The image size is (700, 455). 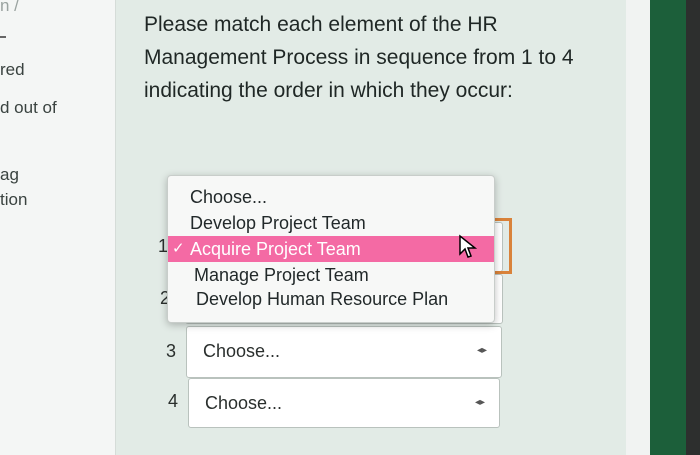 I want to click on scroll-gutter, so click(x=638, y=227).